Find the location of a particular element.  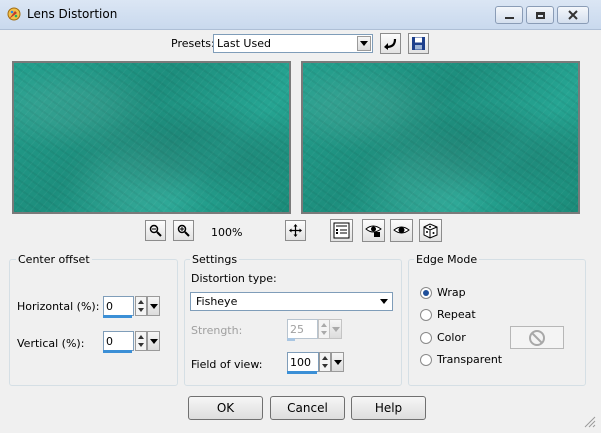

save-preset-button is located at coordinates (418, 43).